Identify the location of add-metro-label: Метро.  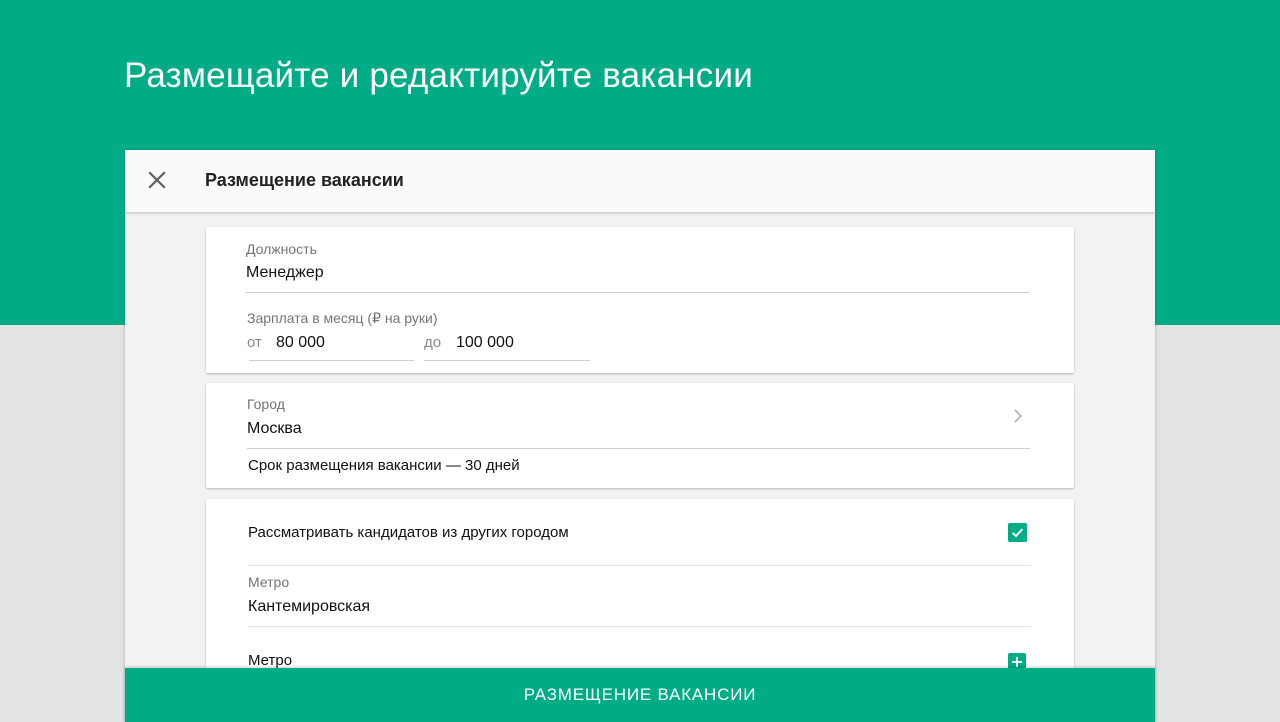
(270, 660).